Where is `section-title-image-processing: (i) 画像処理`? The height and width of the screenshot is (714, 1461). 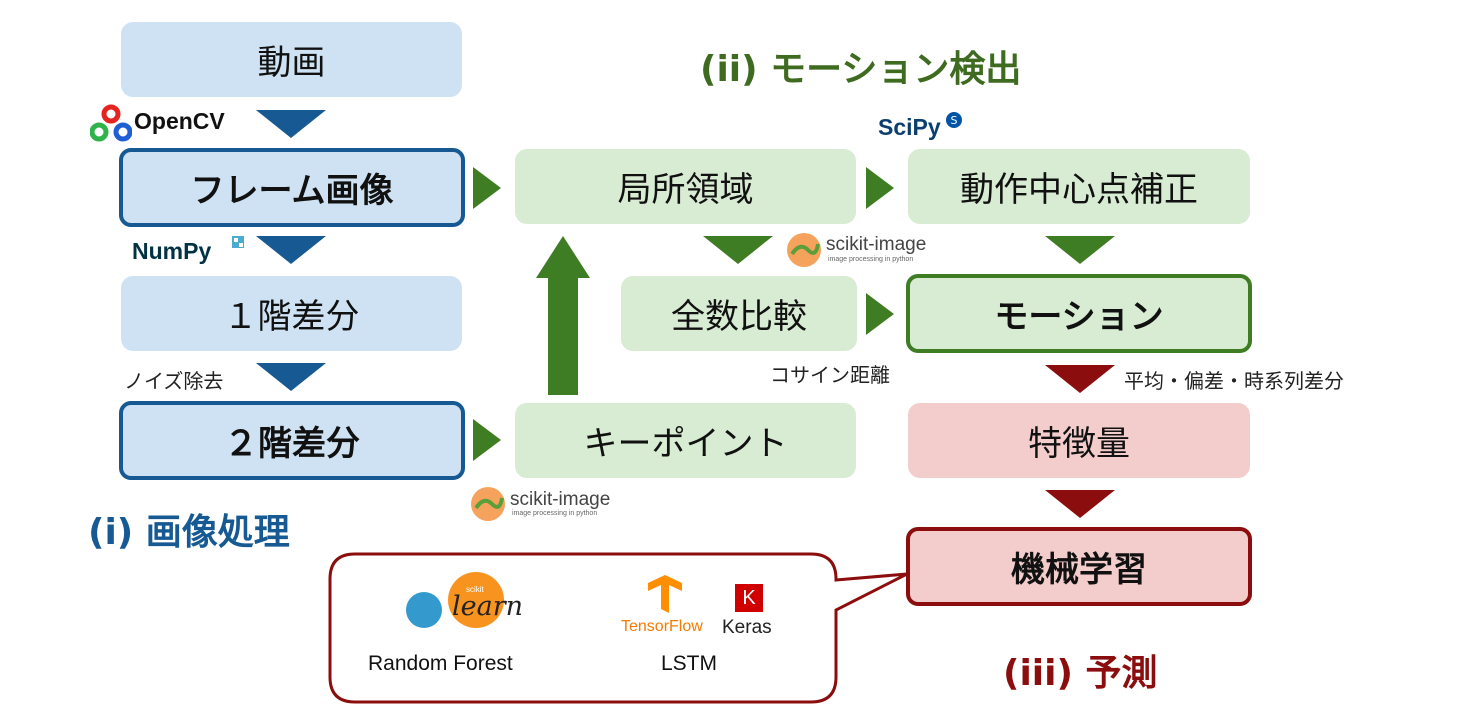
section-title-image-processing: (i) 画像処理 is located at coordinates (189, 532).